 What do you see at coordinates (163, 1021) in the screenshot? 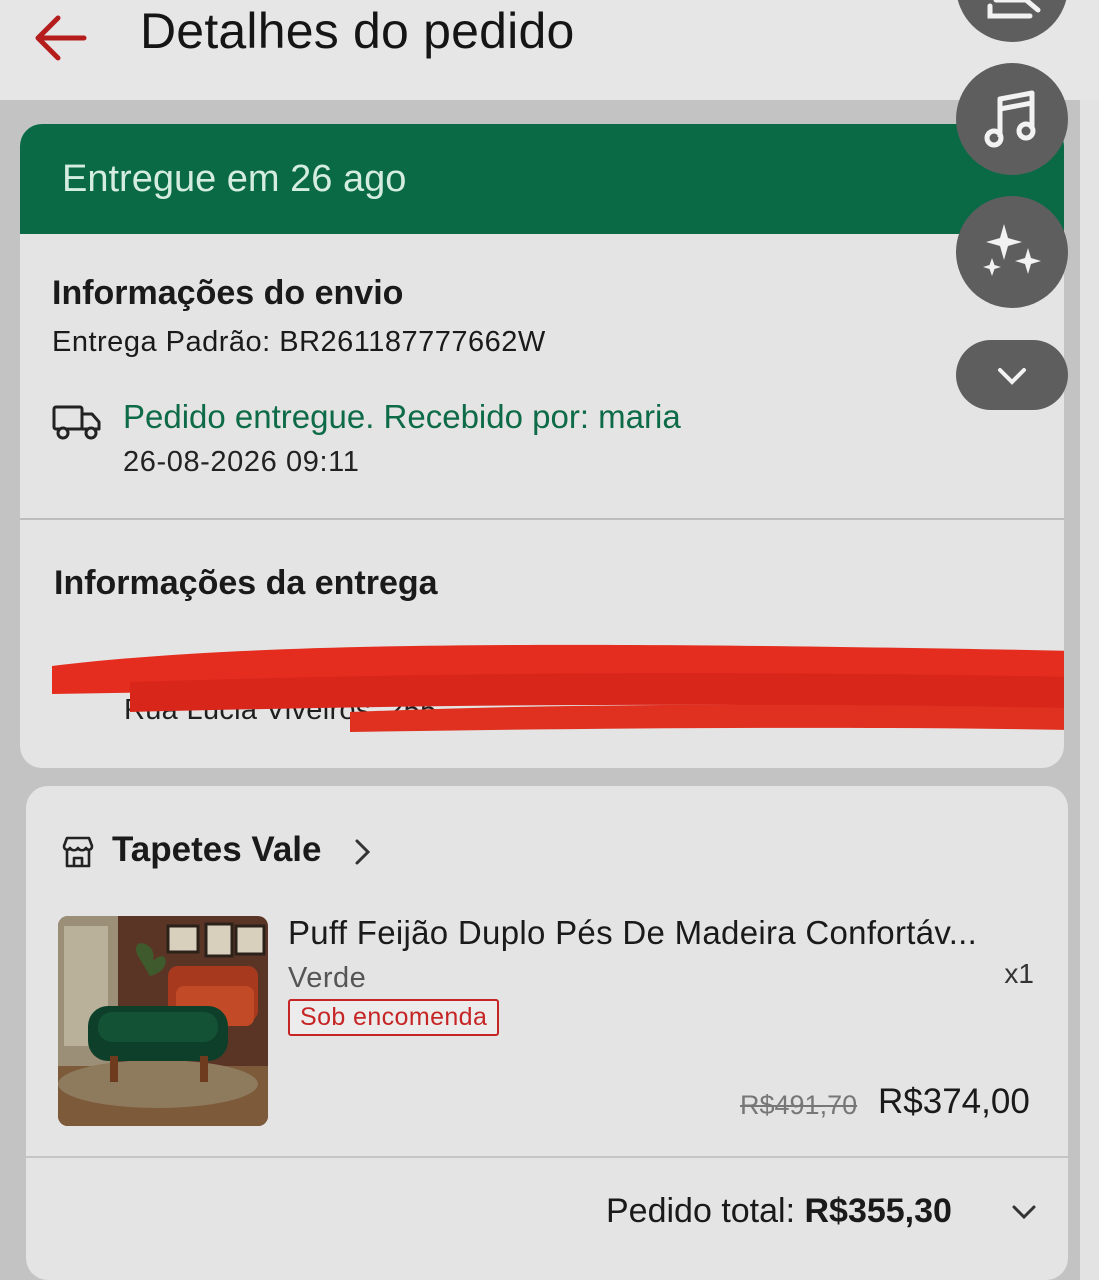
I see `product-image` at bounding box center [163, 1021].